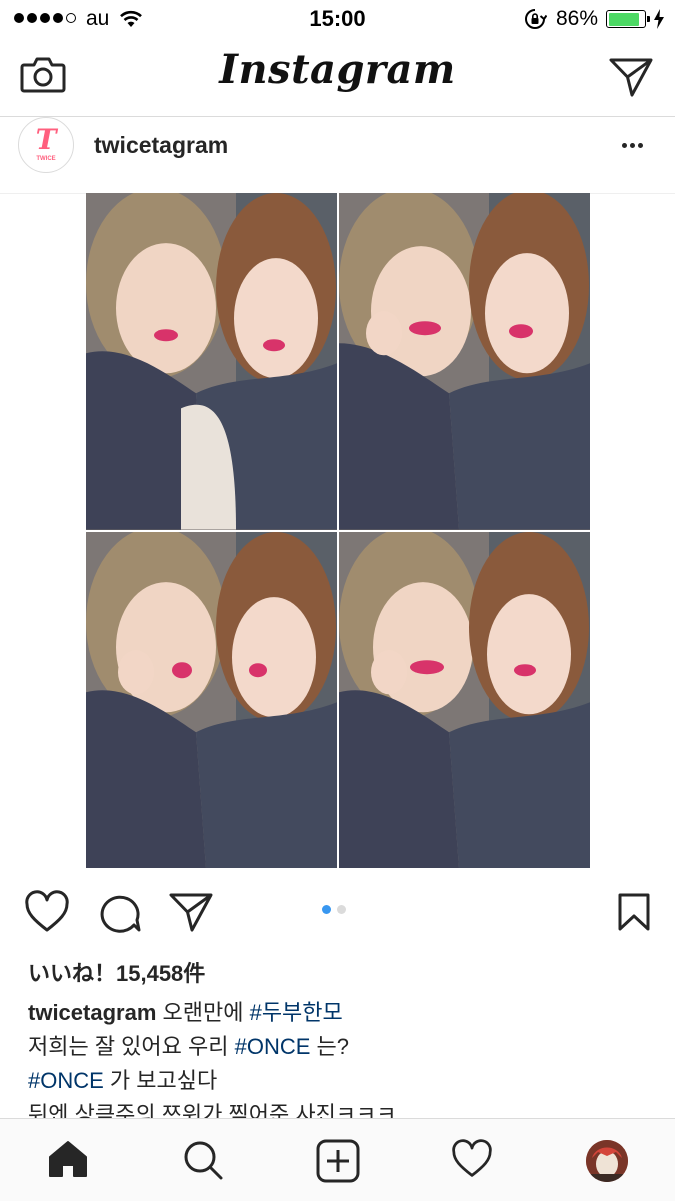 The image size is (675, 1201). Describe the element at coordinates (92, 1012) in the screenshot. I see `caption-username: twicetagram` at that location.